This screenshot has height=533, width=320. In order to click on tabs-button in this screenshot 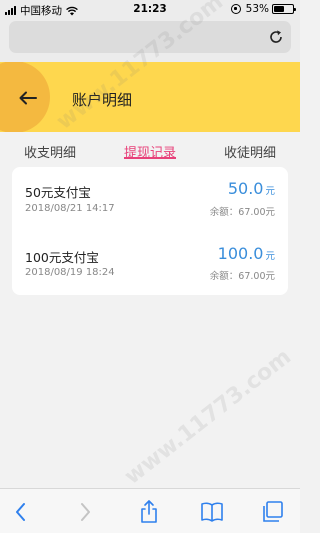, I will do `click(273, 512)`.